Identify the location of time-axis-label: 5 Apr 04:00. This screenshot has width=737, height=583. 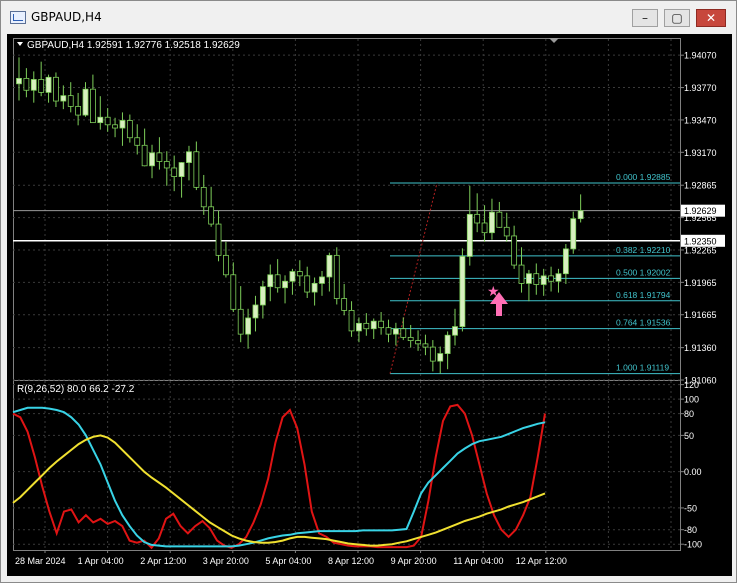
(288, 561).